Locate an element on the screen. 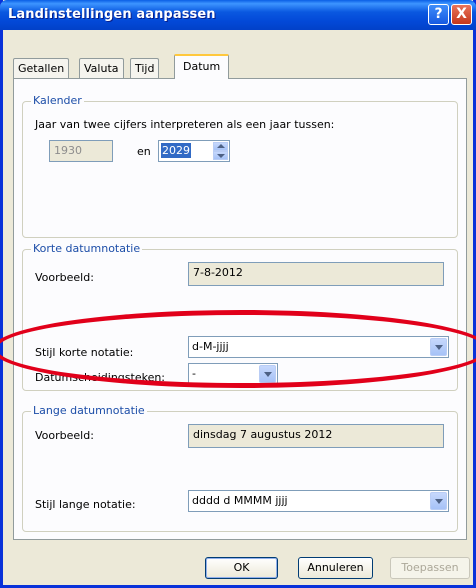  long-style-combobox: dddd d MMMM jjjj is located at coordinates (318, 501).